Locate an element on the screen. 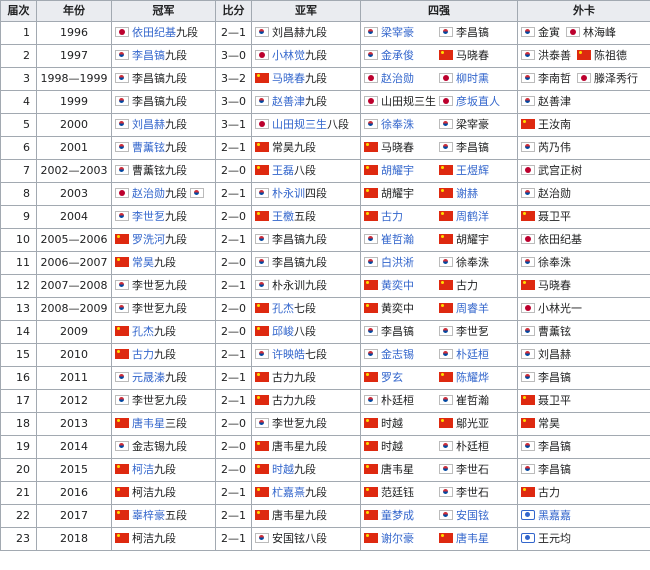  player-name: 马晓春 is located at coordinates (554, 285).